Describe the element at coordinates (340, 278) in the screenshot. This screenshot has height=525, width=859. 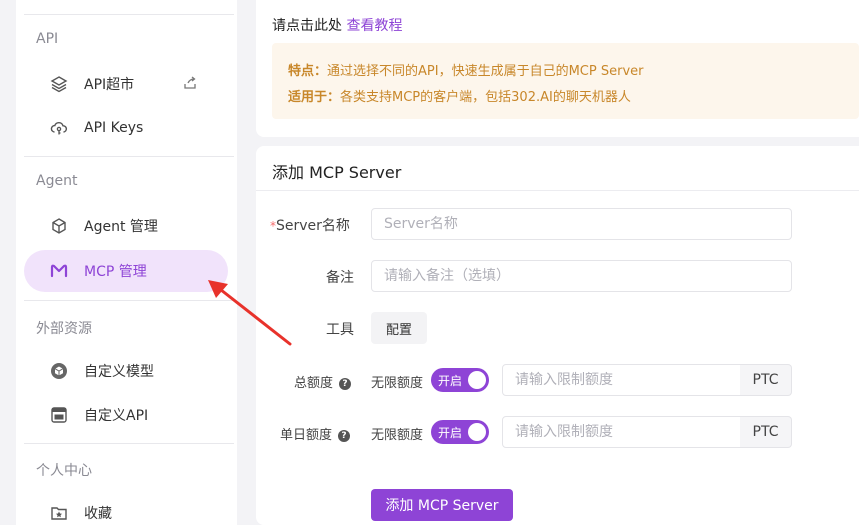
I see `remark-label: 备注` at that location.